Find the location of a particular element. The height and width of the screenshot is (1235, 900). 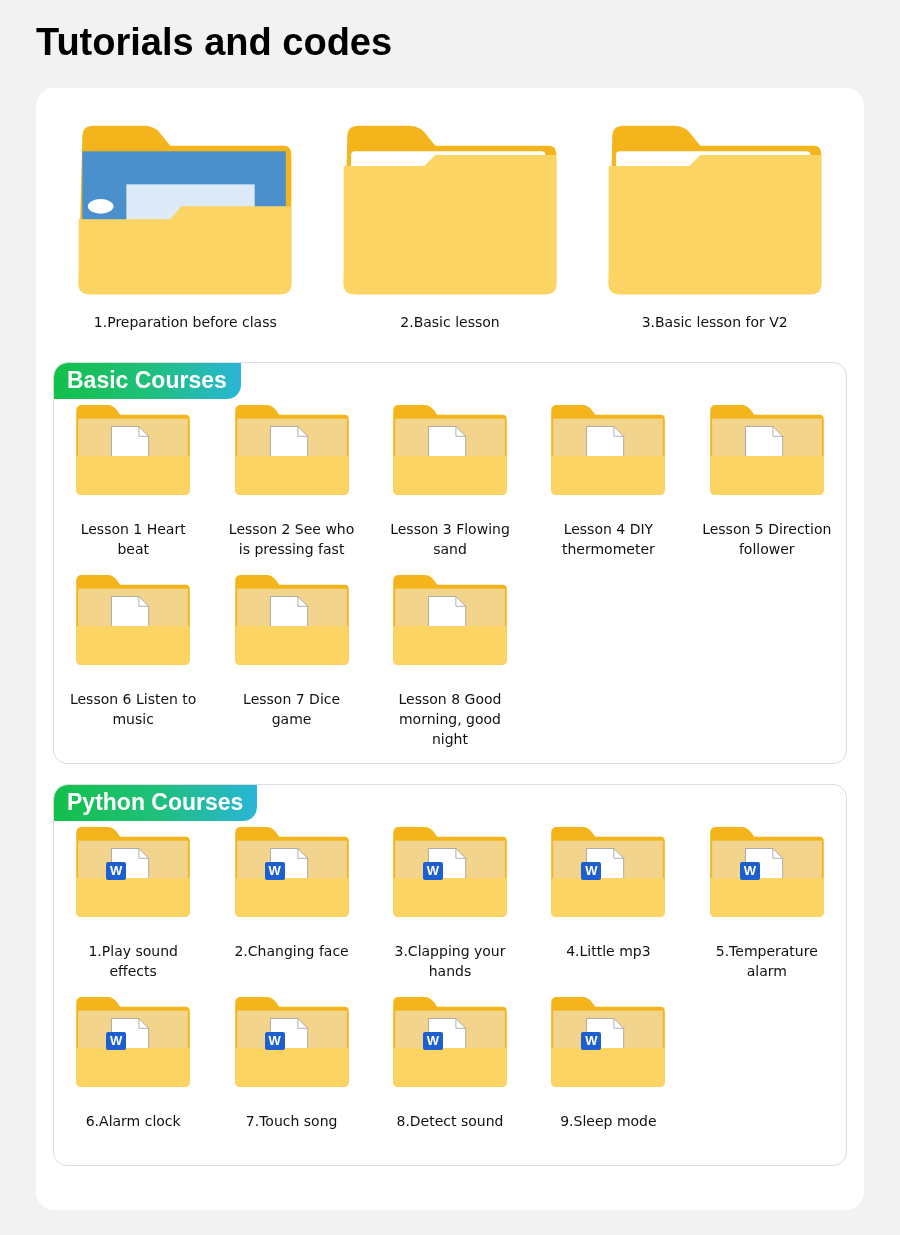

folder-label: Lesson 3 Flowing sand is located at coordinates (450, 539).